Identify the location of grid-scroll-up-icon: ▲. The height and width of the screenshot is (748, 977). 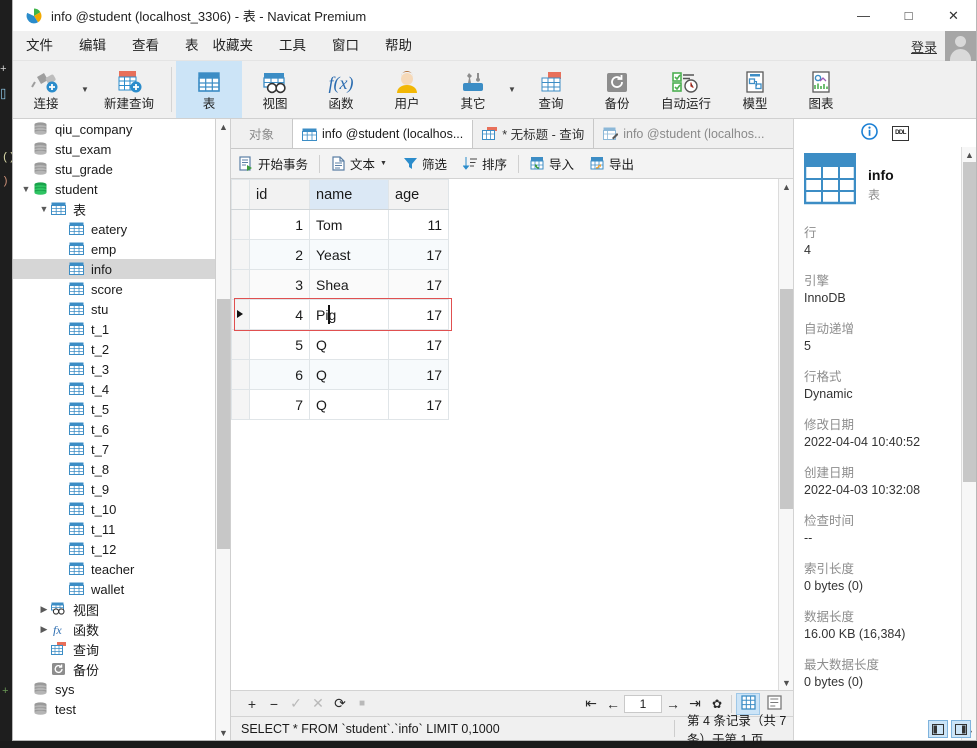
(786, 186).